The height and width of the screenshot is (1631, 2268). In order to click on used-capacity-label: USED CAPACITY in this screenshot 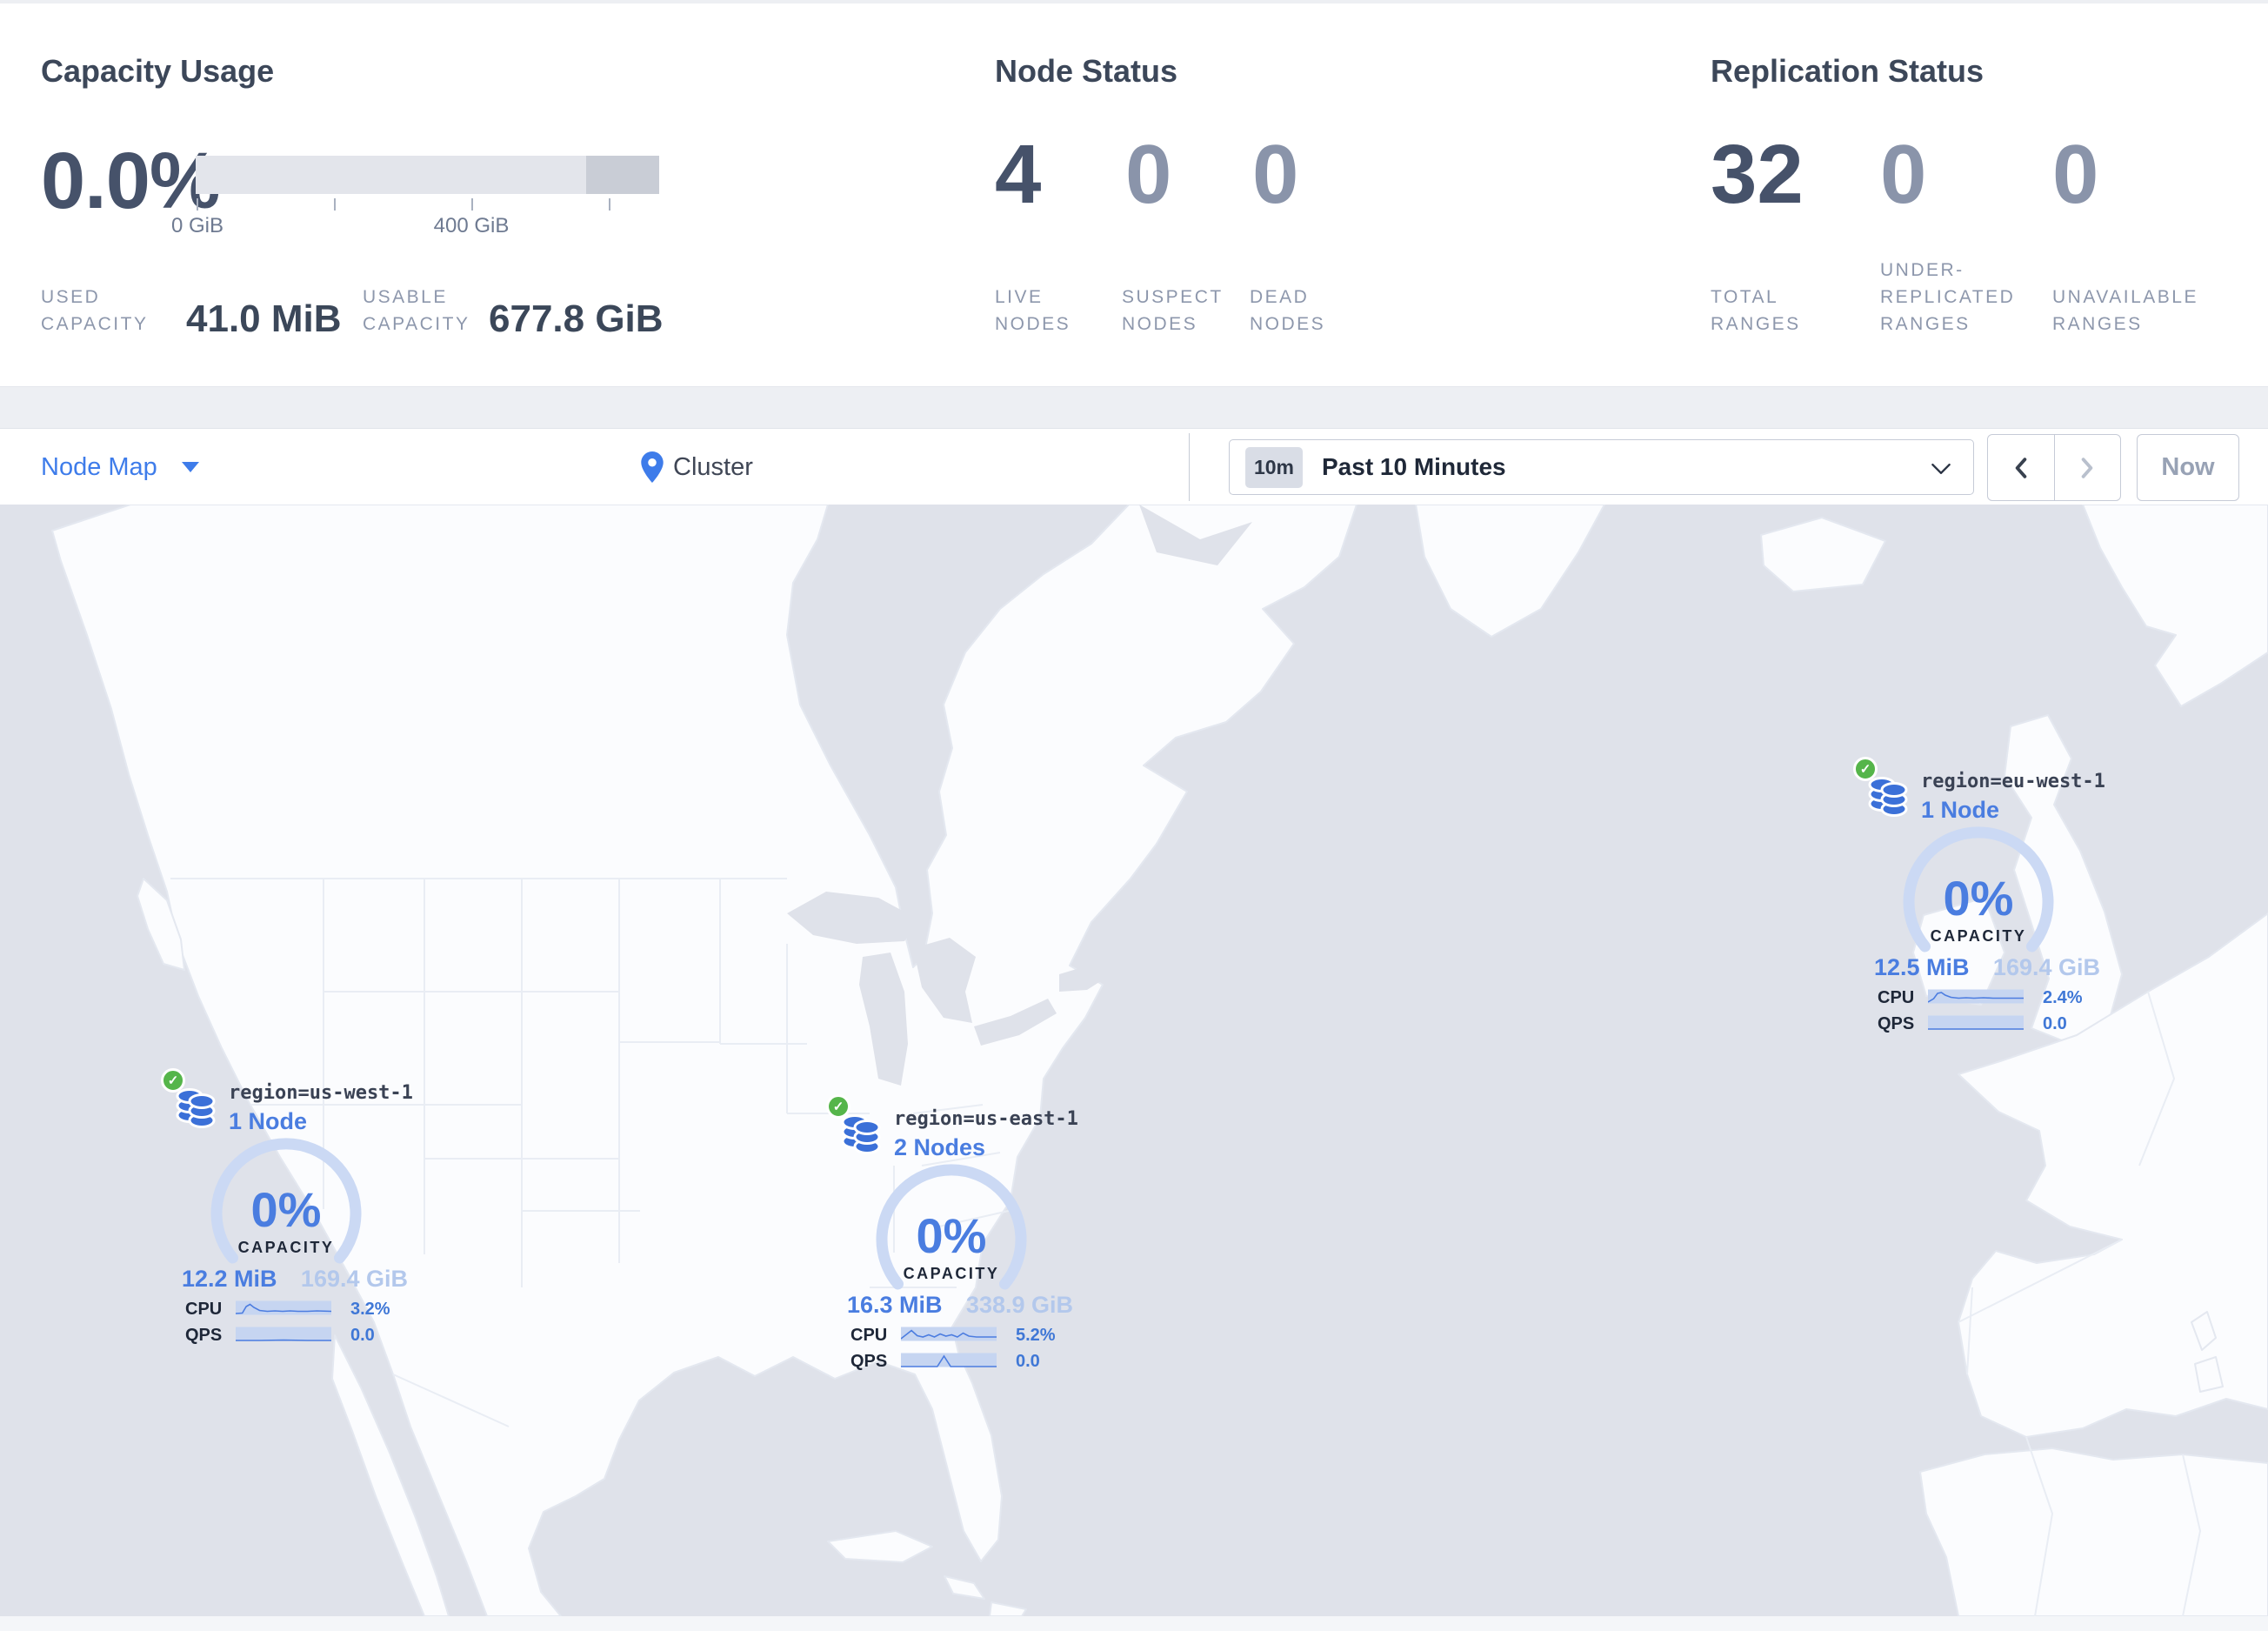, I will do `click(95, 310)`.